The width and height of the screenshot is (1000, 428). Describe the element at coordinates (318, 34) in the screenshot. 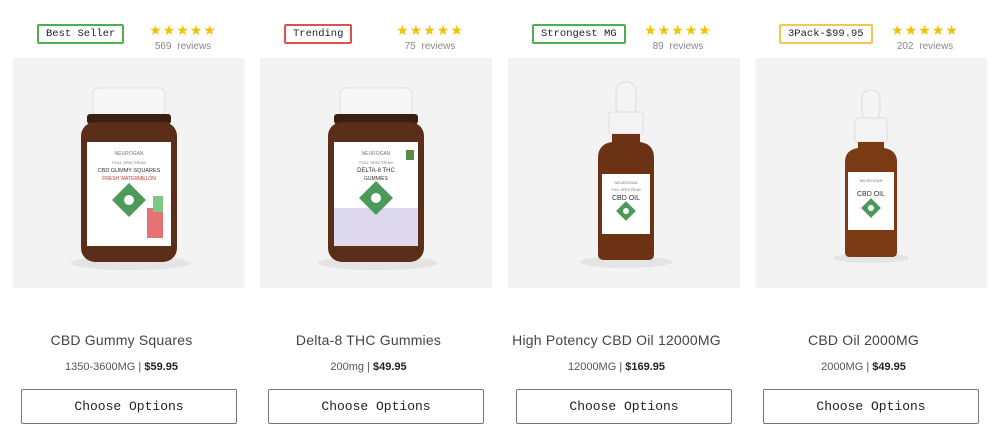

I see `product-badge: Trending` at that location.